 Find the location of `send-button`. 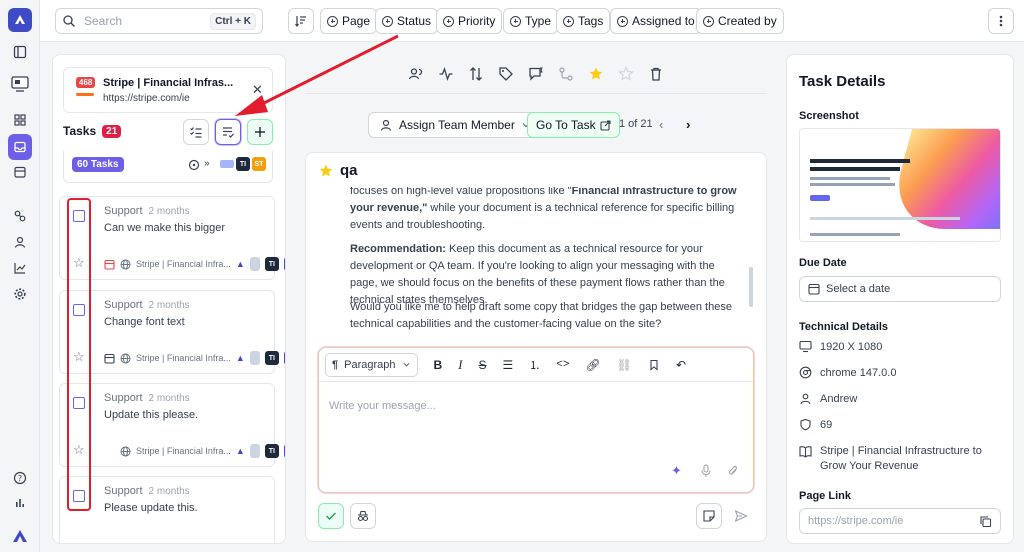

send-button is located at coordinates (741, 516).